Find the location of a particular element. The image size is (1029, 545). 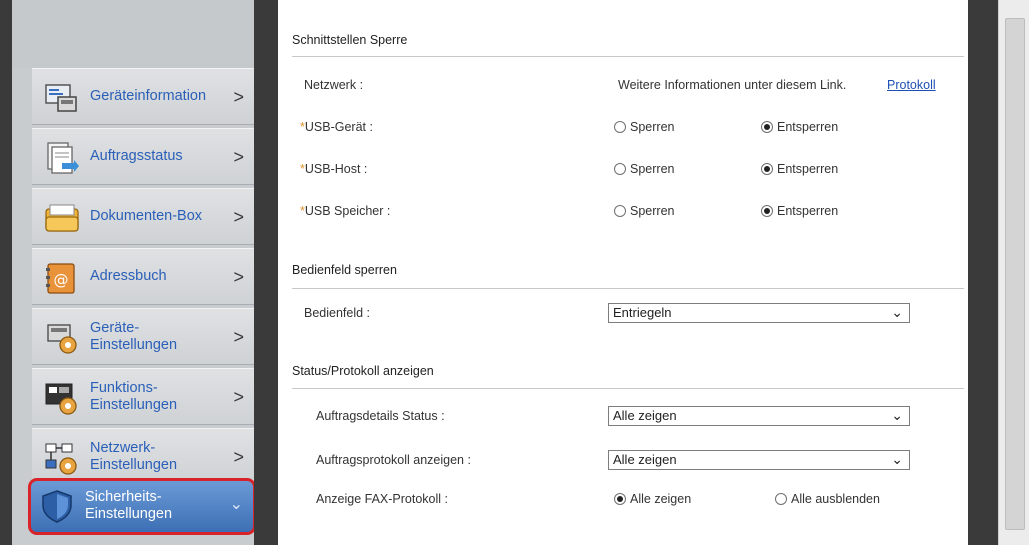

sidebar-item-label: Geräte- Einstellungen is located at coordinates (133, 337).